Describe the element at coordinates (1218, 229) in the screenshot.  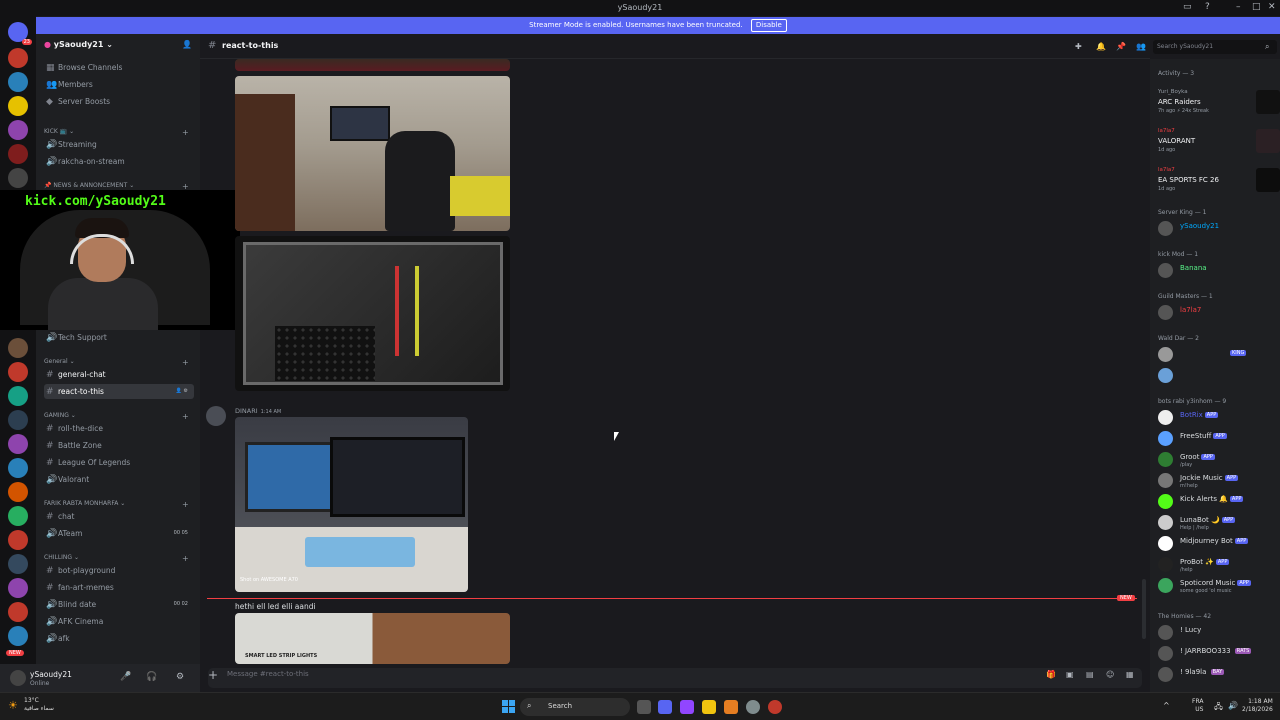
I see `member-item: ySaoudy21` at that location.